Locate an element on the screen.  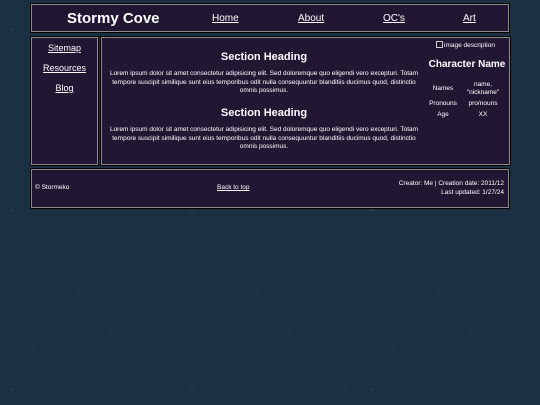
nav-link-about: About is located at coordinates (311, 18).